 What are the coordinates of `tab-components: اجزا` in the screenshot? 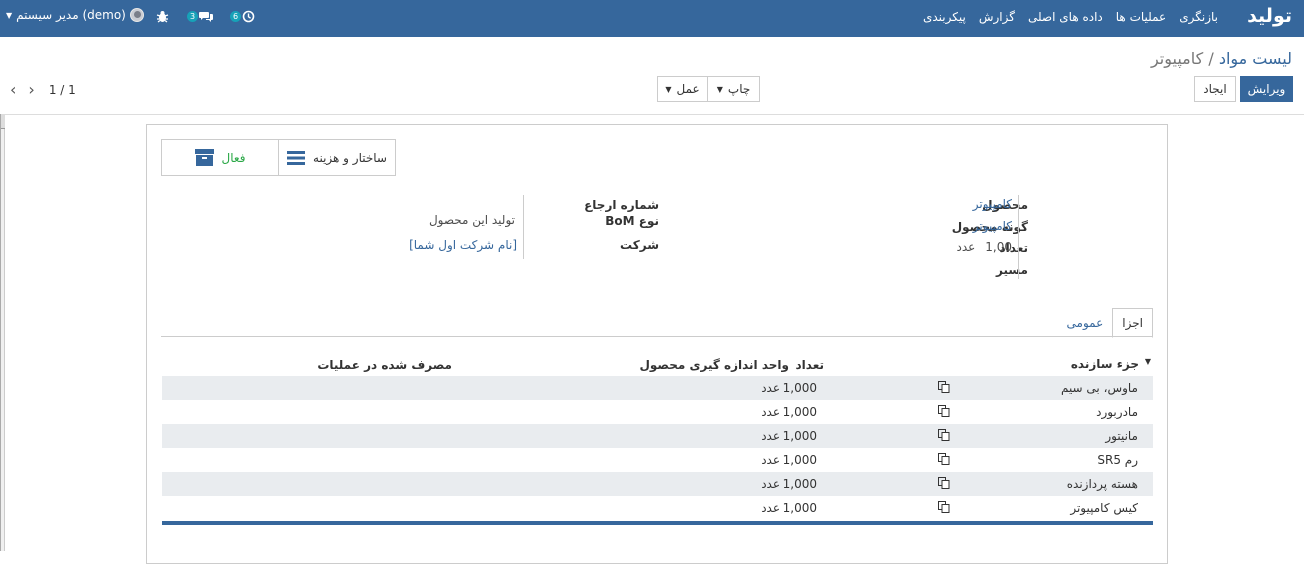 It's located at (1132, 323).